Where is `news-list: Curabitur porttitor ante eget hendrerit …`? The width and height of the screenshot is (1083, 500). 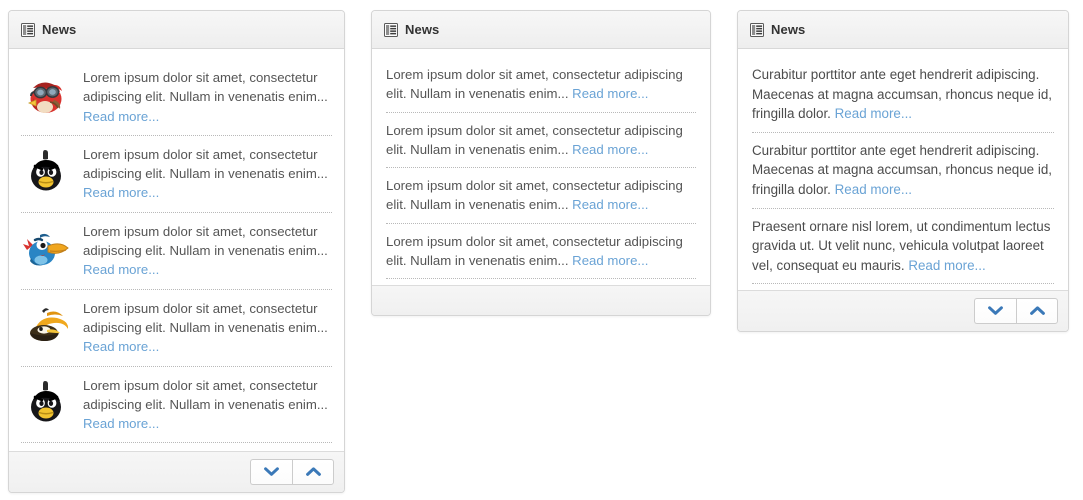
news-list: Curabitur porttitor ante eget hendrerit … is located at coordinates (903, 170).